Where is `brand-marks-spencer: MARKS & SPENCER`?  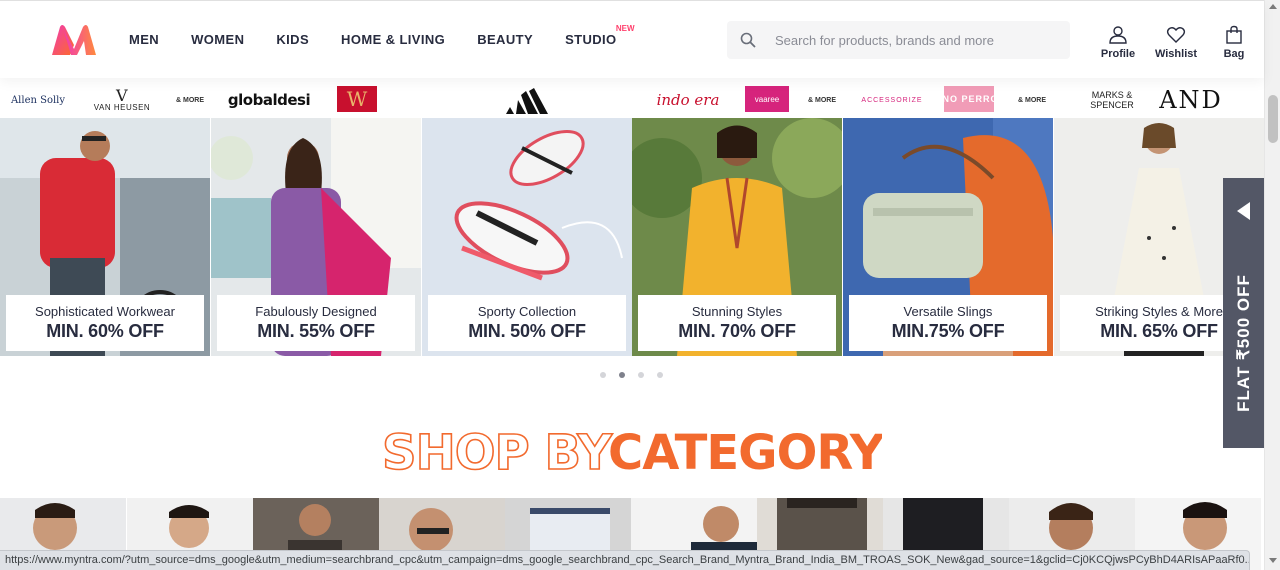
brand-marks-spencer: MARKS & SPENCER is located at coordinates (1112, 100).